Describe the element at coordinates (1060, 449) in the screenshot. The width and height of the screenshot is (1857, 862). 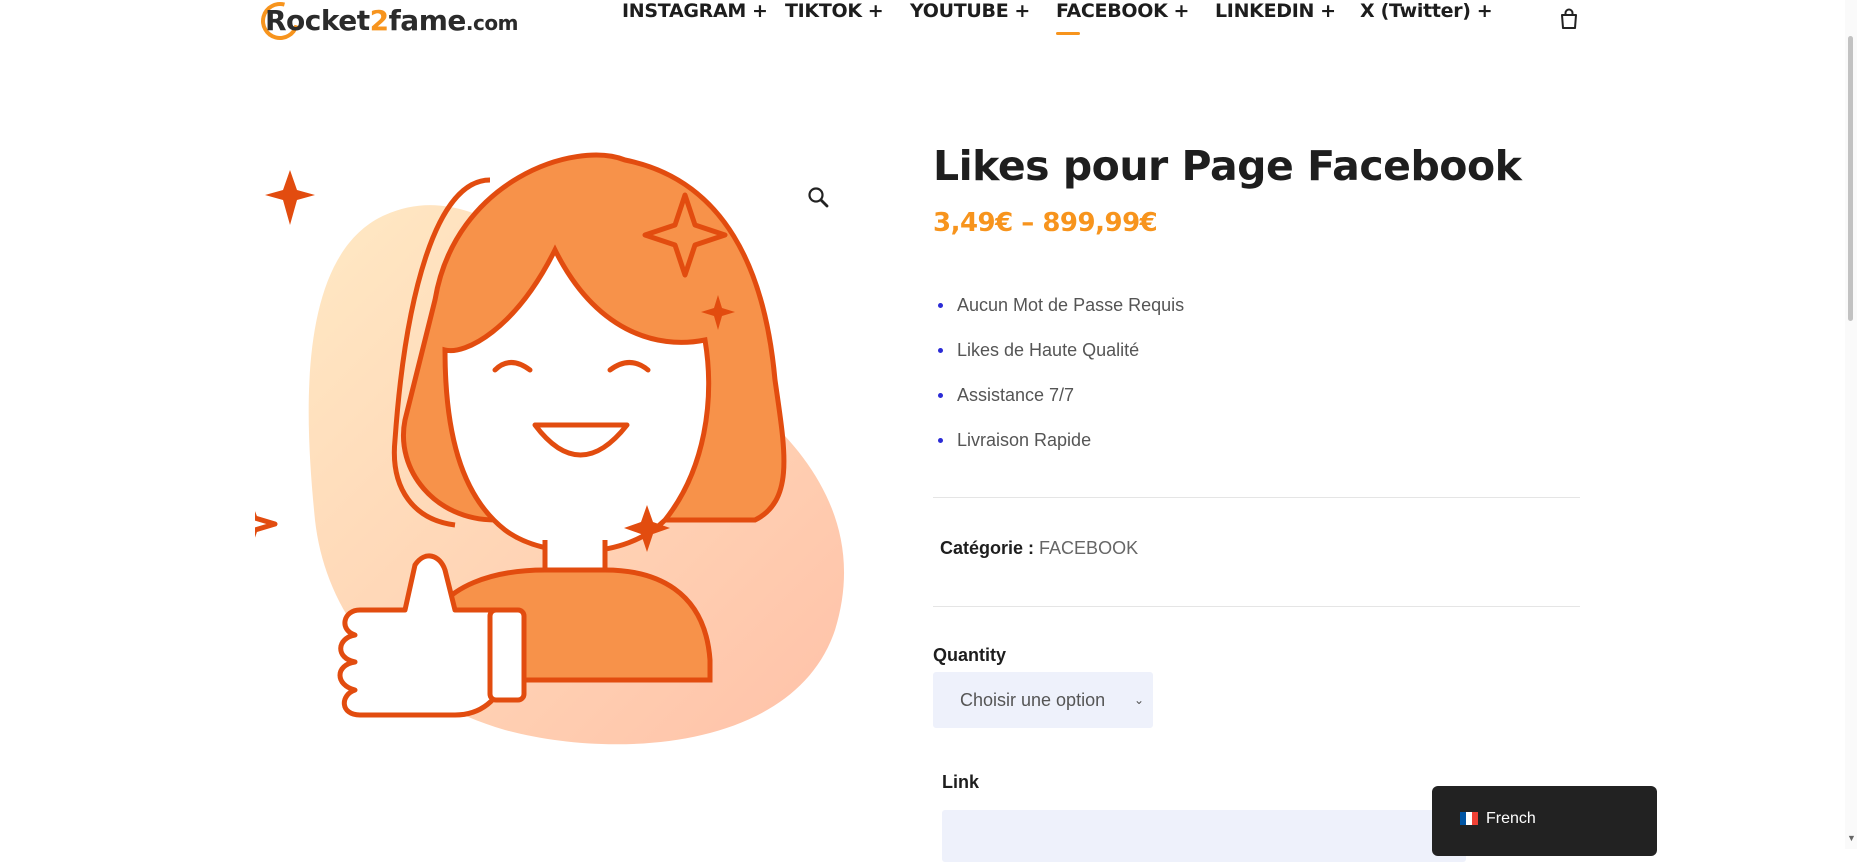
I see `list-item: Livraison Rapide` at that location.